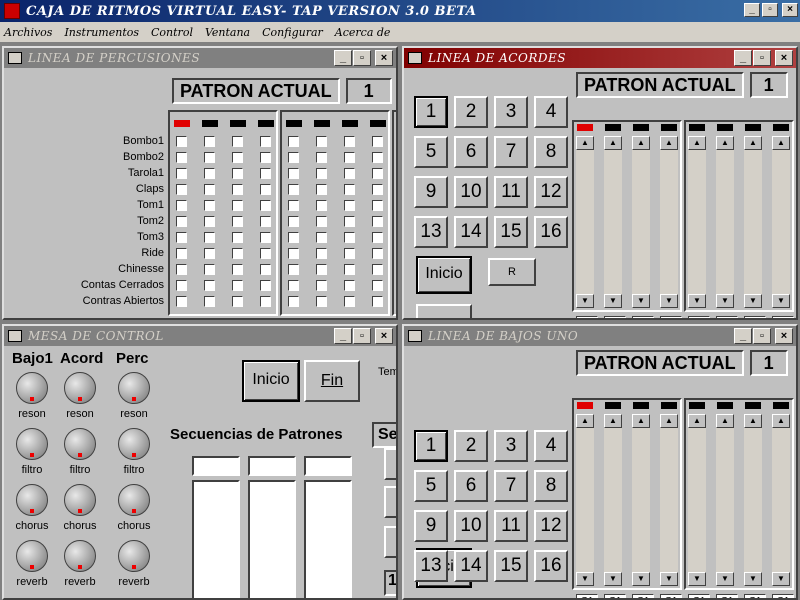  What do you see at coordinates (551, 112) in the screenshot?
I see `pattern-button-4: 4` at bounding box center [551, 112].